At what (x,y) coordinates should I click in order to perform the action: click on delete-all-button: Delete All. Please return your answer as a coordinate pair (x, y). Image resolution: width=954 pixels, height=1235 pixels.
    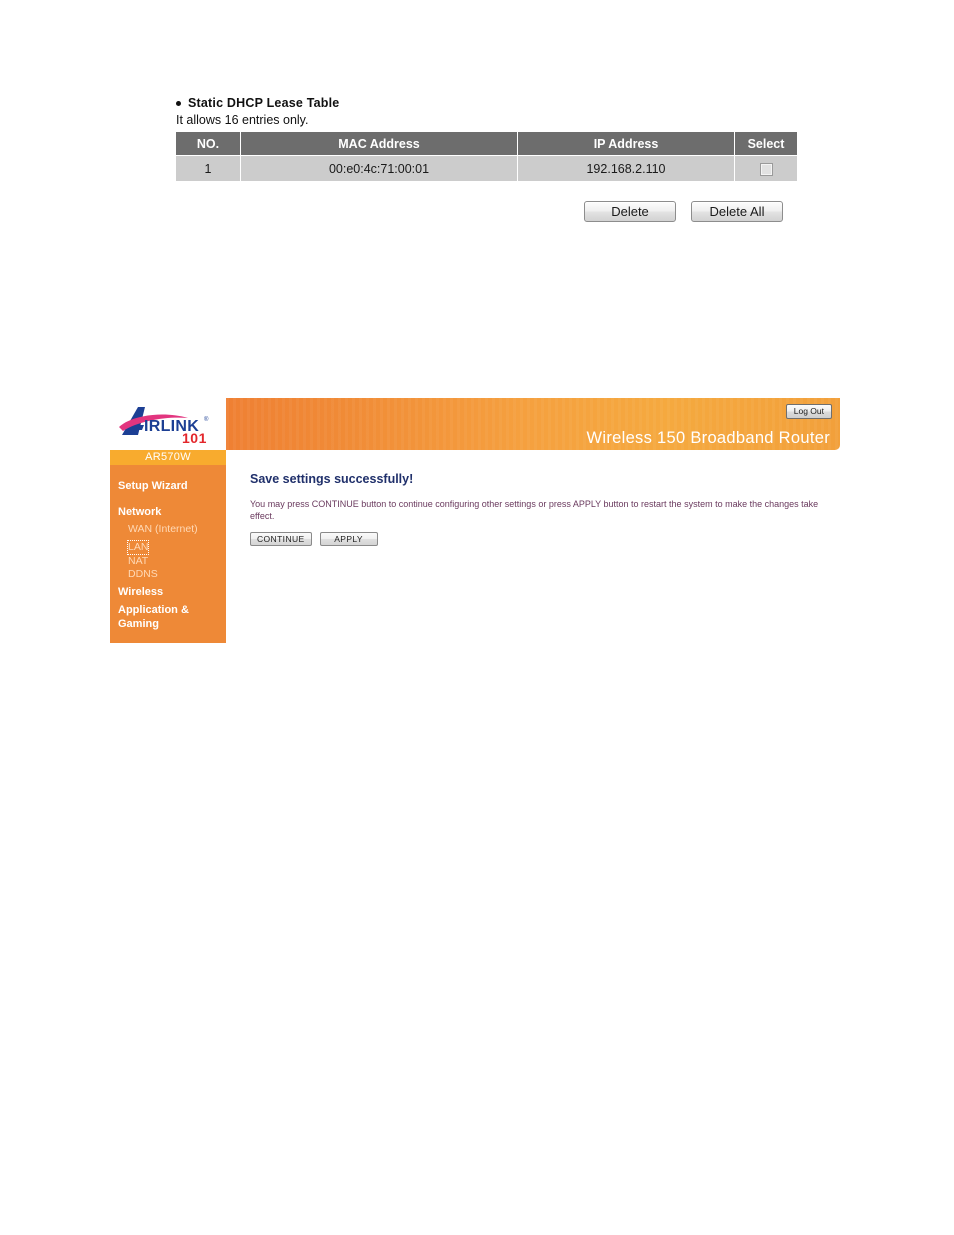
    Looking at the image, I should click on (737, 211).